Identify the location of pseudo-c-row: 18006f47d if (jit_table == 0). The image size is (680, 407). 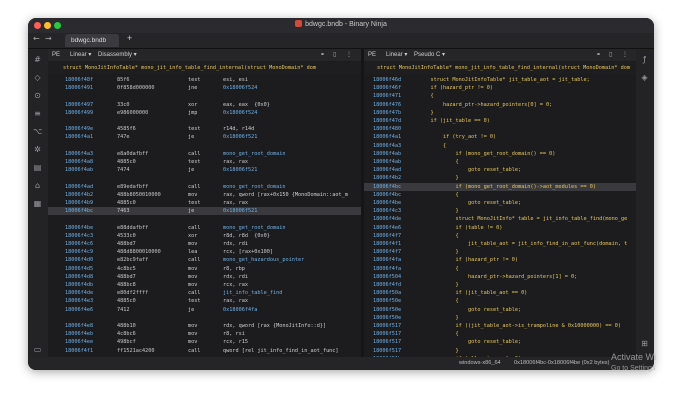
(500, 121).